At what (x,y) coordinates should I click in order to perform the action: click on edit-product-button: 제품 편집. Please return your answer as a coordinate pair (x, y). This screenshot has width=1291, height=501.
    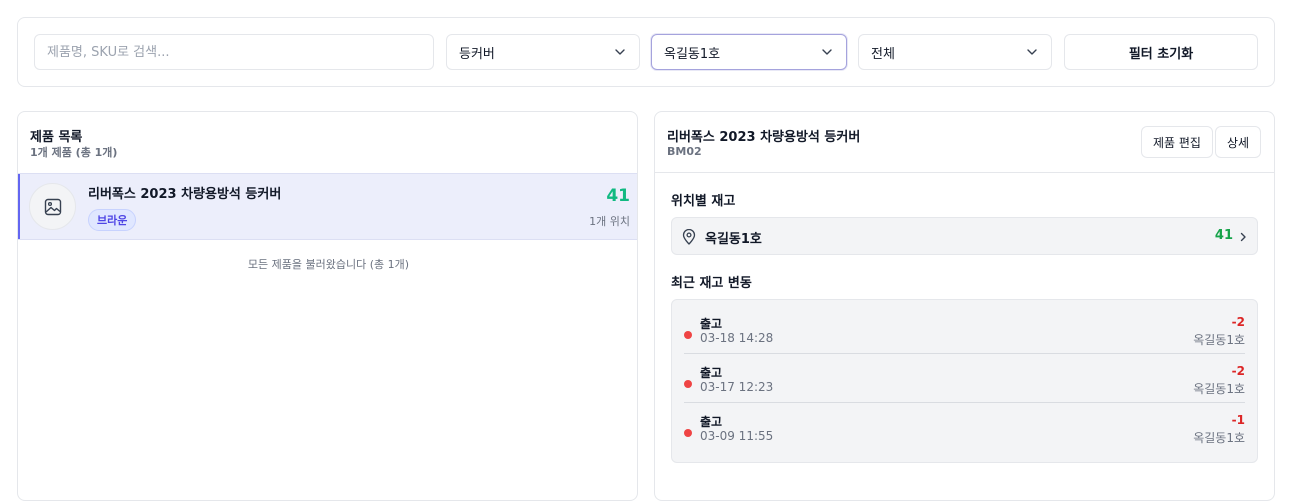
    Looking at the image, I should click on (1177, 142).